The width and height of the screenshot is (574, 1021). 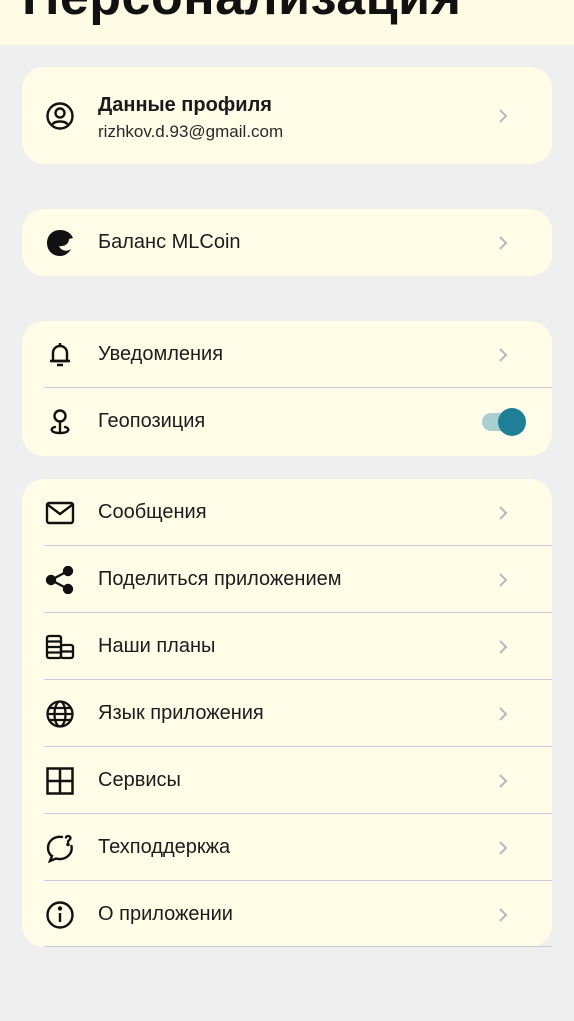 I want to click on mail-icon, so click(x=60, y=513).